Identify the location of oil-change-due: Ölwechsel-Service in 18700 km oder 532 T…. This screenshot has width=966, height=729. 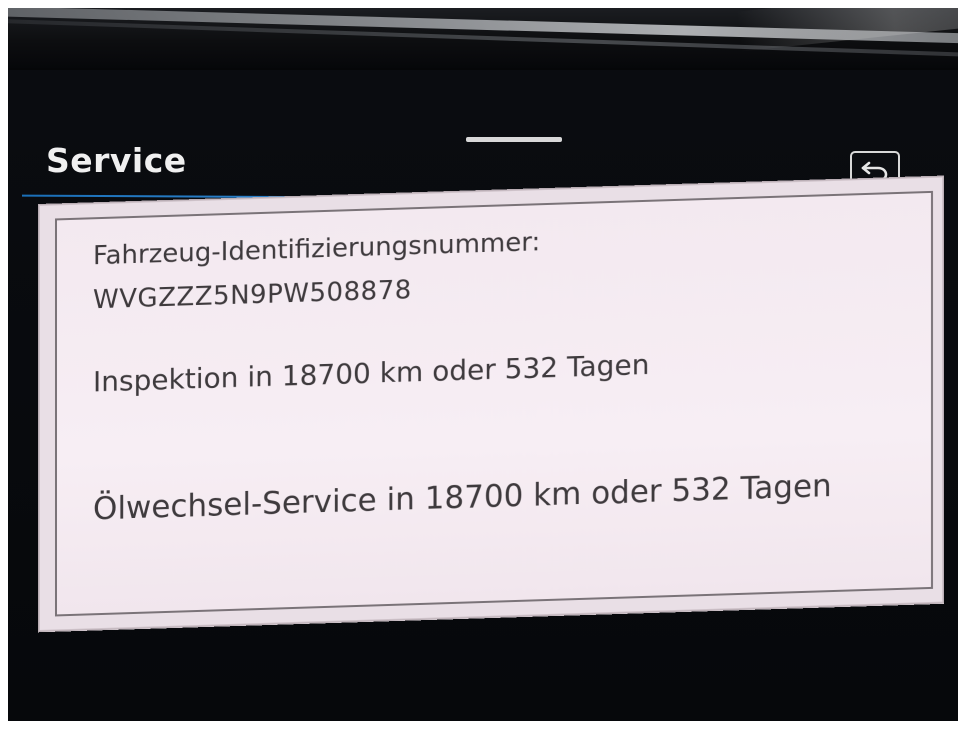
(462, 498).